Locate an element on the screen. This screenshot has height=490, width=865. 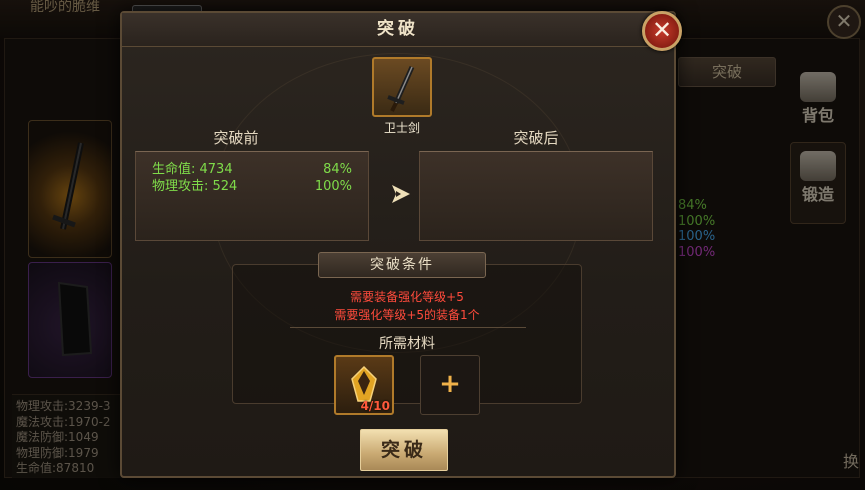
sword-icon is located at coordinates (401, 88).